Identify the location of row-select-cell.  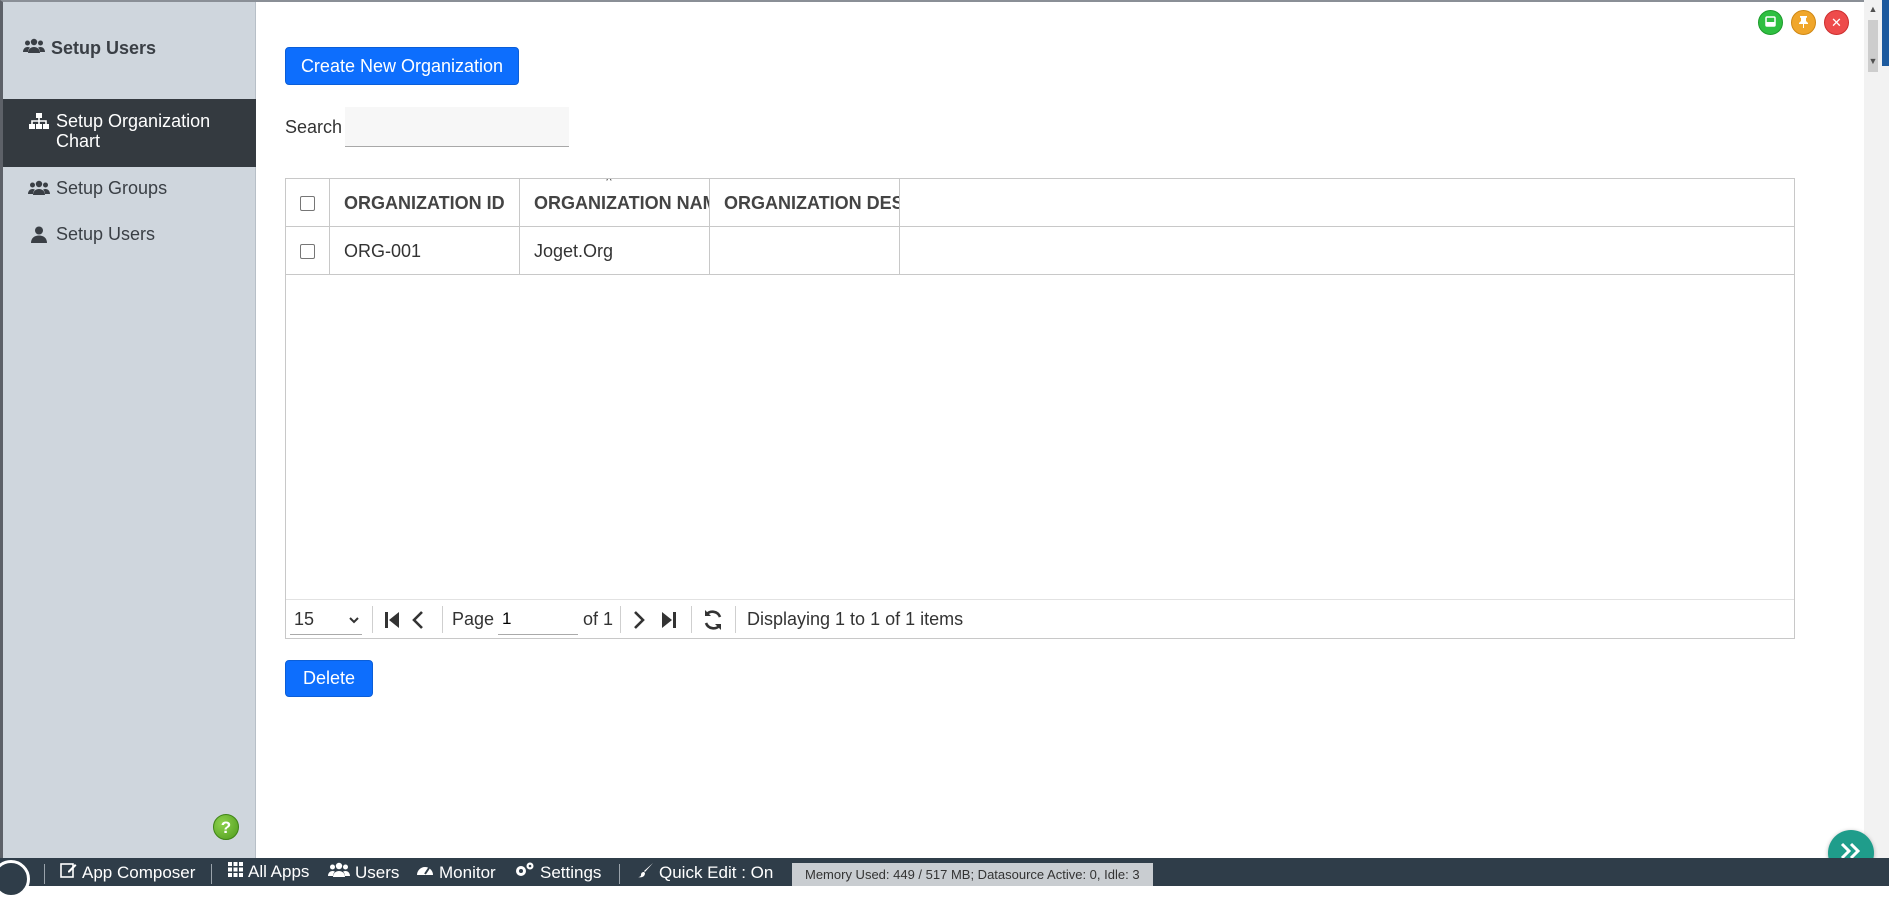
(308, 251).